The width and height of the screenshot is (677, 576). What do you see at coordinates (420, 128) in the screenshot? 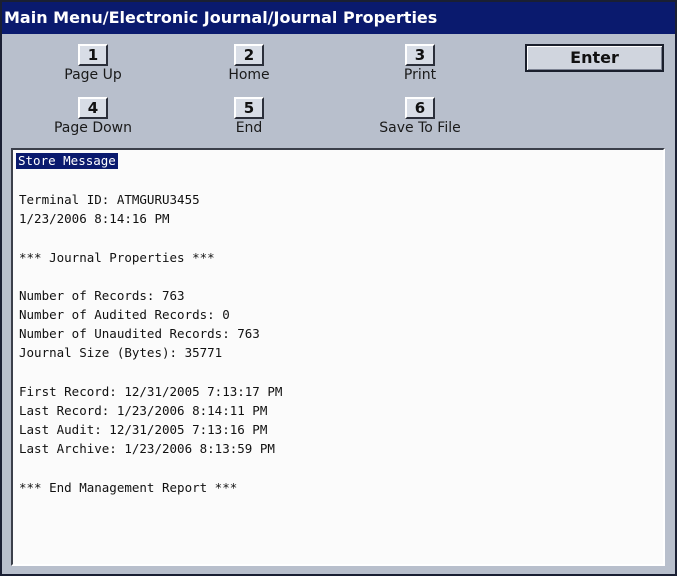
I see `save-to-file-label: Save To File` at bounding box center [420, 128].